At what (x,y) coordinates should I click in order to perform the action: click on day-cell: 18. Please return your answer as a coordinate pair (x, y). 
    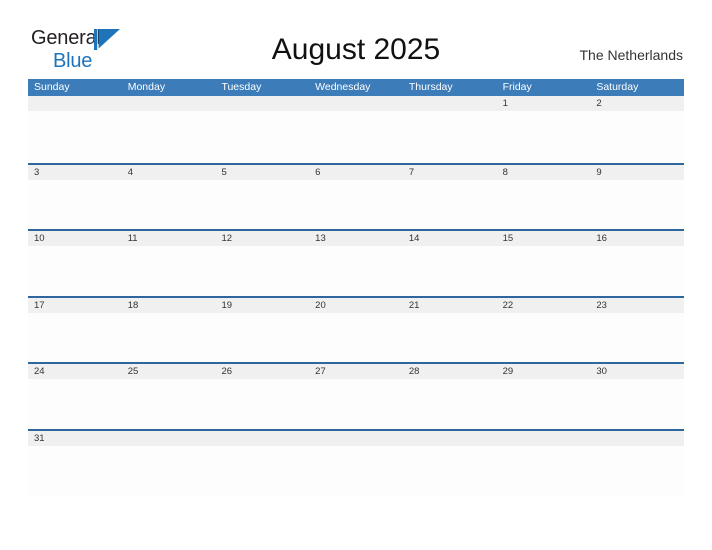
    Looking at the image, I should click on (169, 330).